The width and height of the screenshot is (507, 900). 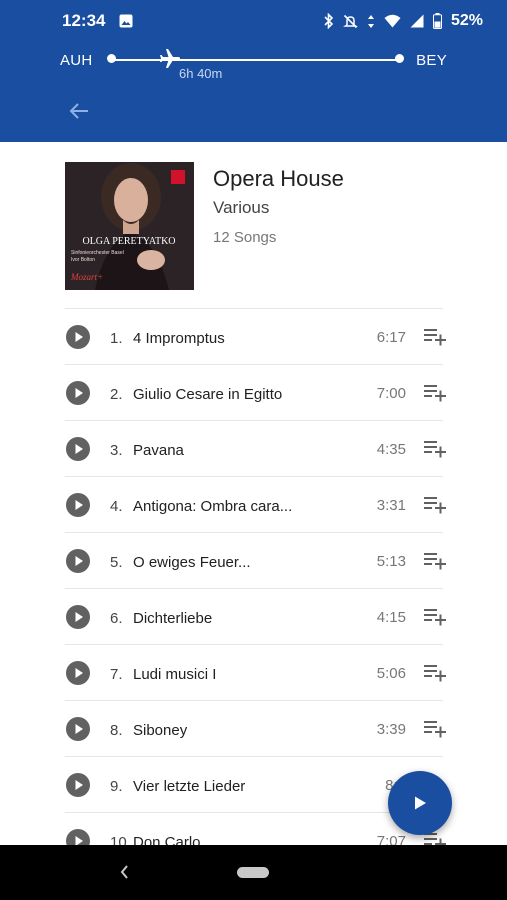 What do you see at coordinates (116, 674) in the screenshot?
I see `track-number: 7.` at bounding box center [116, 674].